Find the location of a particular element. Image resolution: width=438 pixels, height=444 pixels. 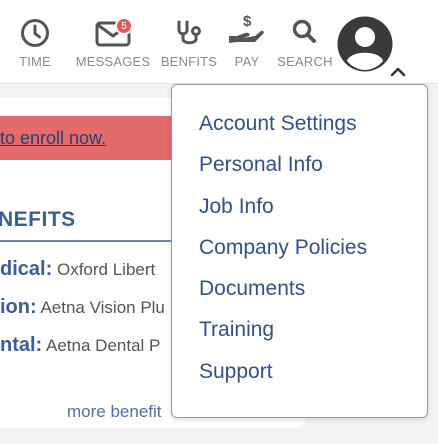

nav-messages-label: MESSAGES is located at coordinates (113, 61).